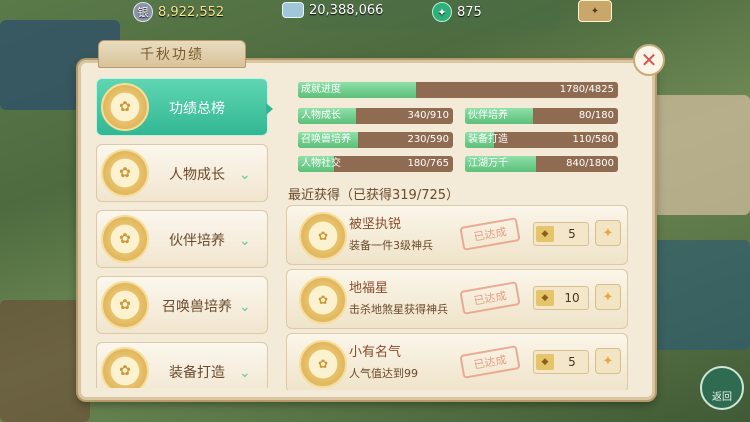 The width and height of the screenshot is (750, 422). I want to click on progress-value: 230/590, so click(428, 139).